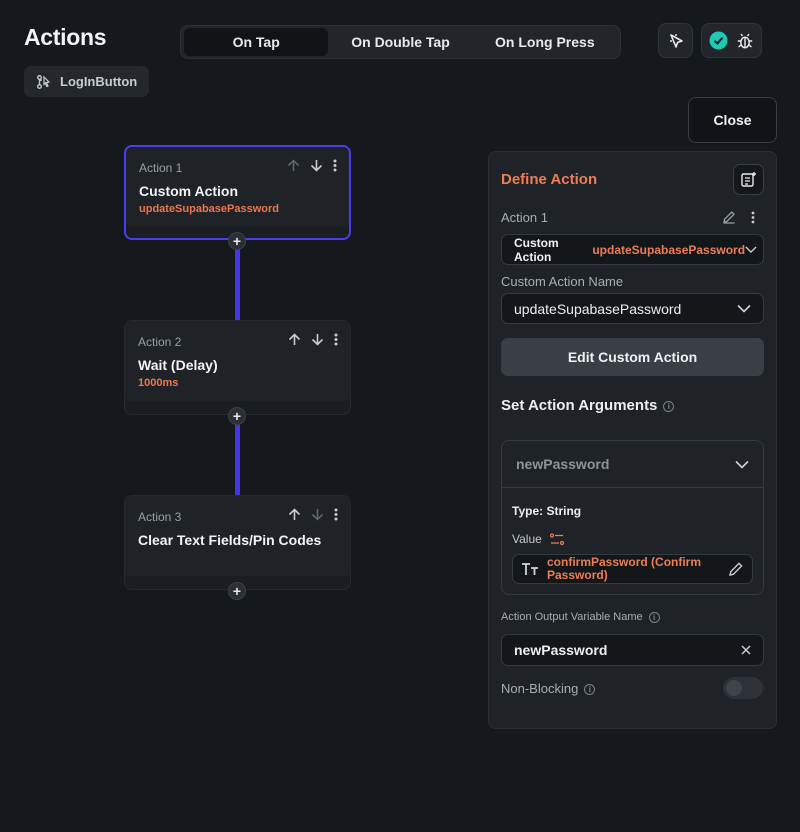 This screenshot has height=832, width=800. What do you see at coordinates (572, 617) in the screenshot?
I see `output-var-label: Action Output Variable Name` at bounding box center [572, 617].